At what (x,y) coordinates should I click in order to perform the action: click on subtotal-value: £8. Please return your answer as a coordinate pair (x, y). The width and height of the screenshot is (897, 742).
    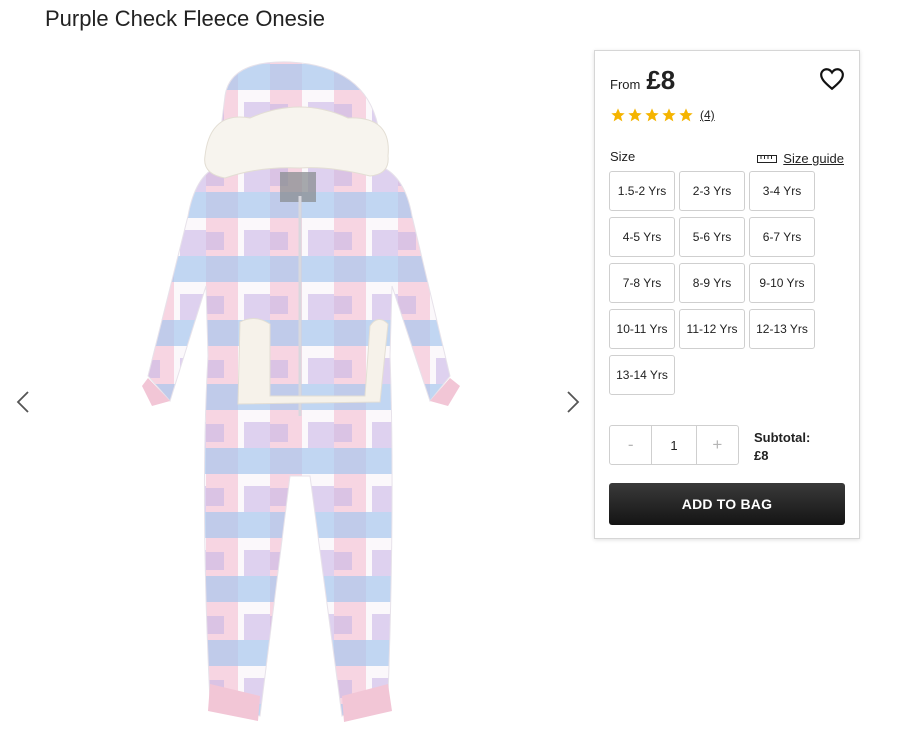
    Looking at the image, I should click on (761, 455).